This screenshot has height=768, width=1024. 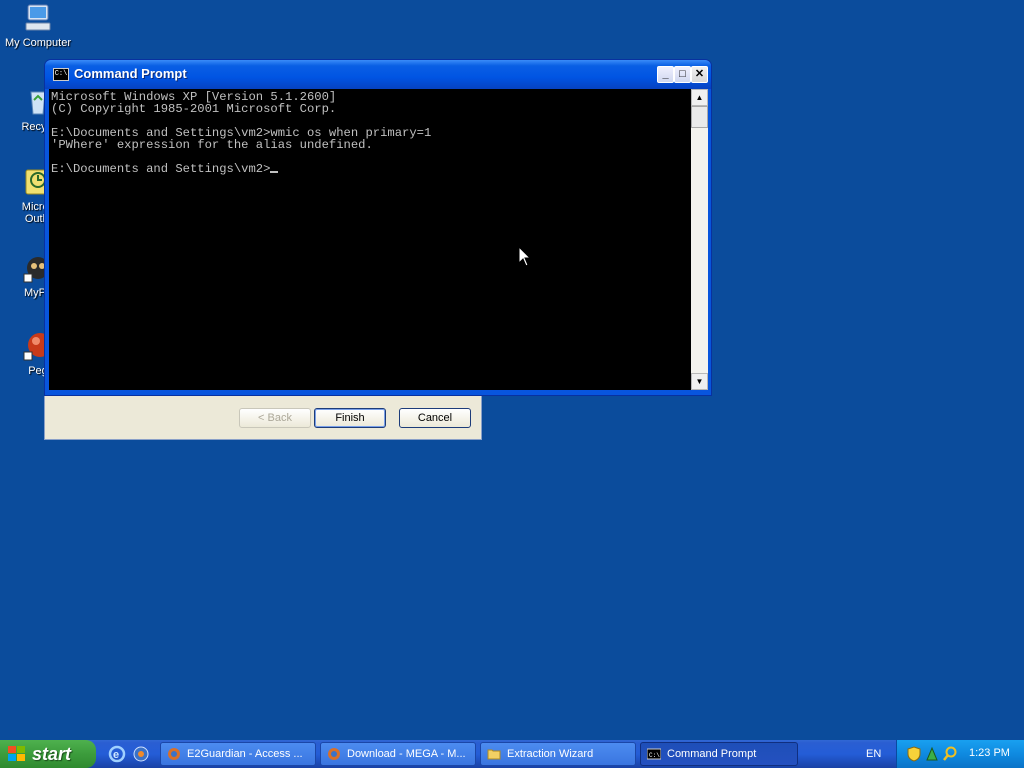 I want to click on extraction-wizard-dialog: < Back Finish Cancel, so click(x=263, y=415).